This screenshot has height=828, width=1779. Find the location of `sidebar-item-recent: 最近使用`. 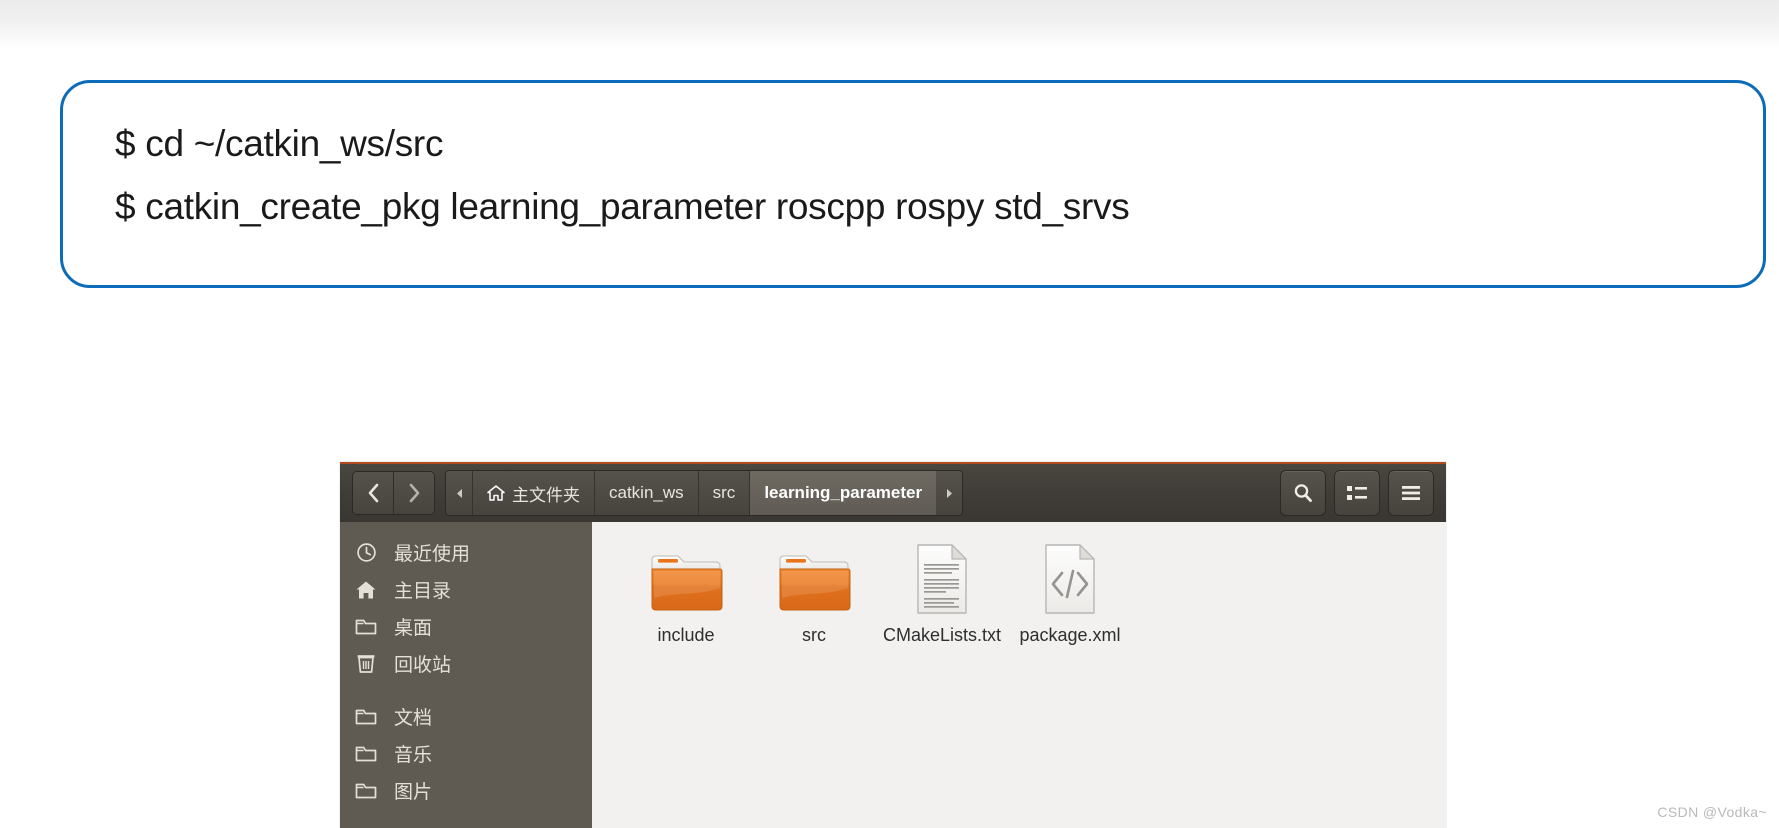

sidebar-item-recent: 最近使用 is located at coordinates (466, 552).